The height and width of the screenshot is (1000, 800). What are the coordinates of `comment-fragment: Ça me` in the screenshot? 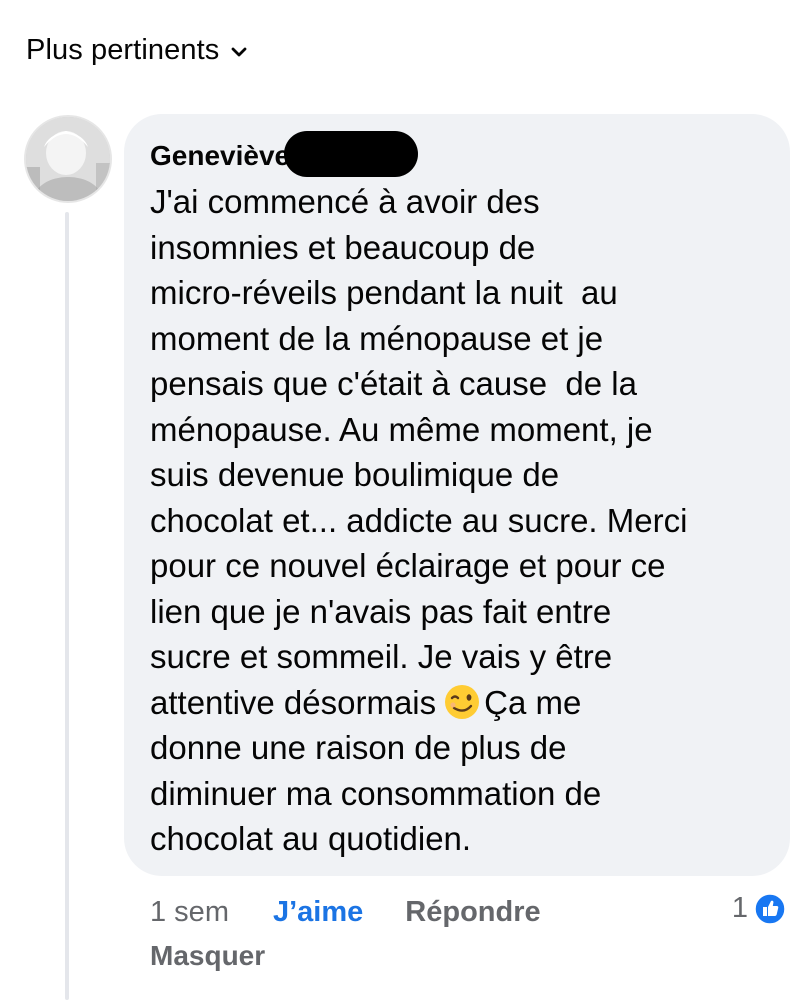 It's located at (533, 702).